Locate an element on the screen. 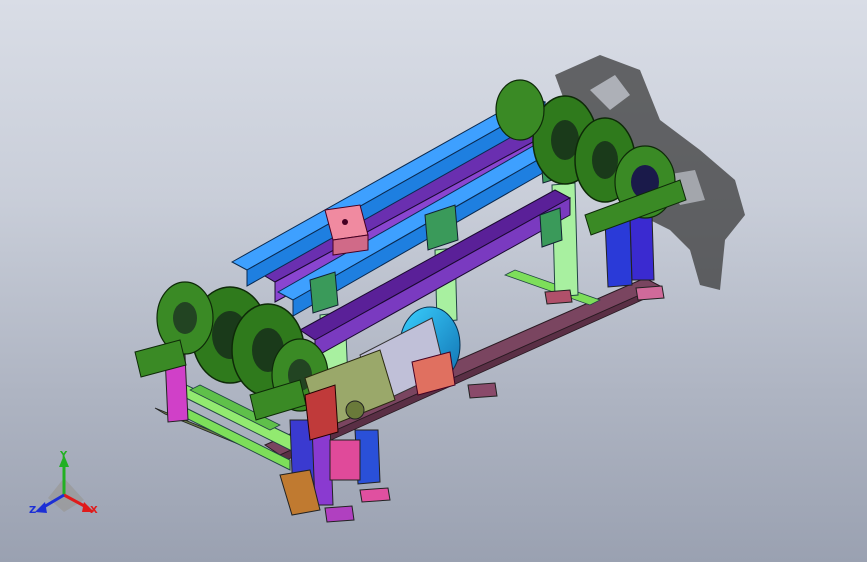  triad-z-label: Z is located at coordinates (33, 510).